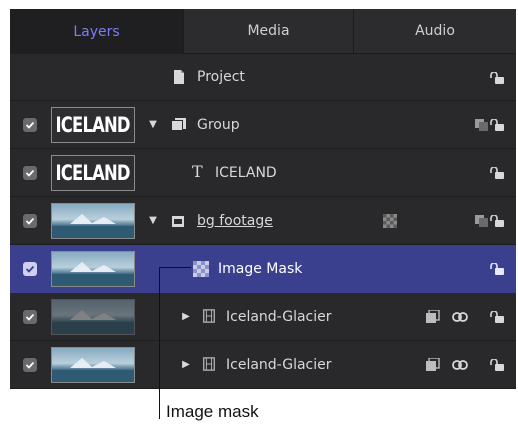  I want to click on image-mask-icon, so click(201, 269).